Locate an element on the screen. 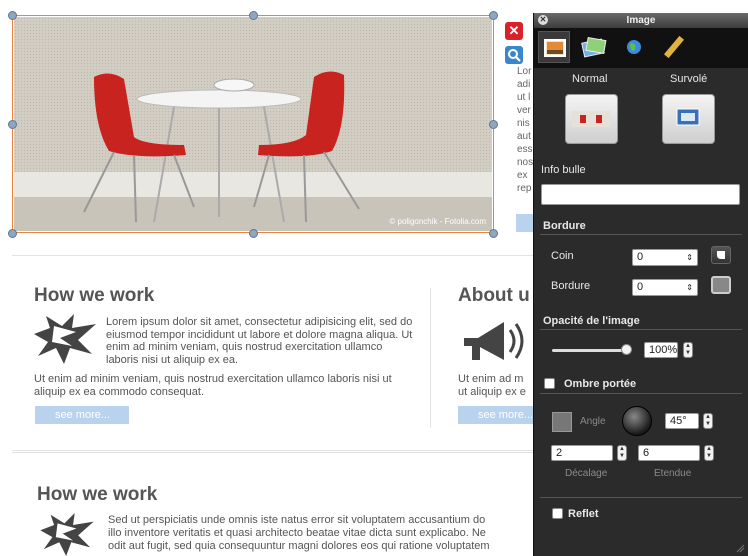 The image size is (748, 556). resize-handle-bottom is located at coordinates (253, 233).